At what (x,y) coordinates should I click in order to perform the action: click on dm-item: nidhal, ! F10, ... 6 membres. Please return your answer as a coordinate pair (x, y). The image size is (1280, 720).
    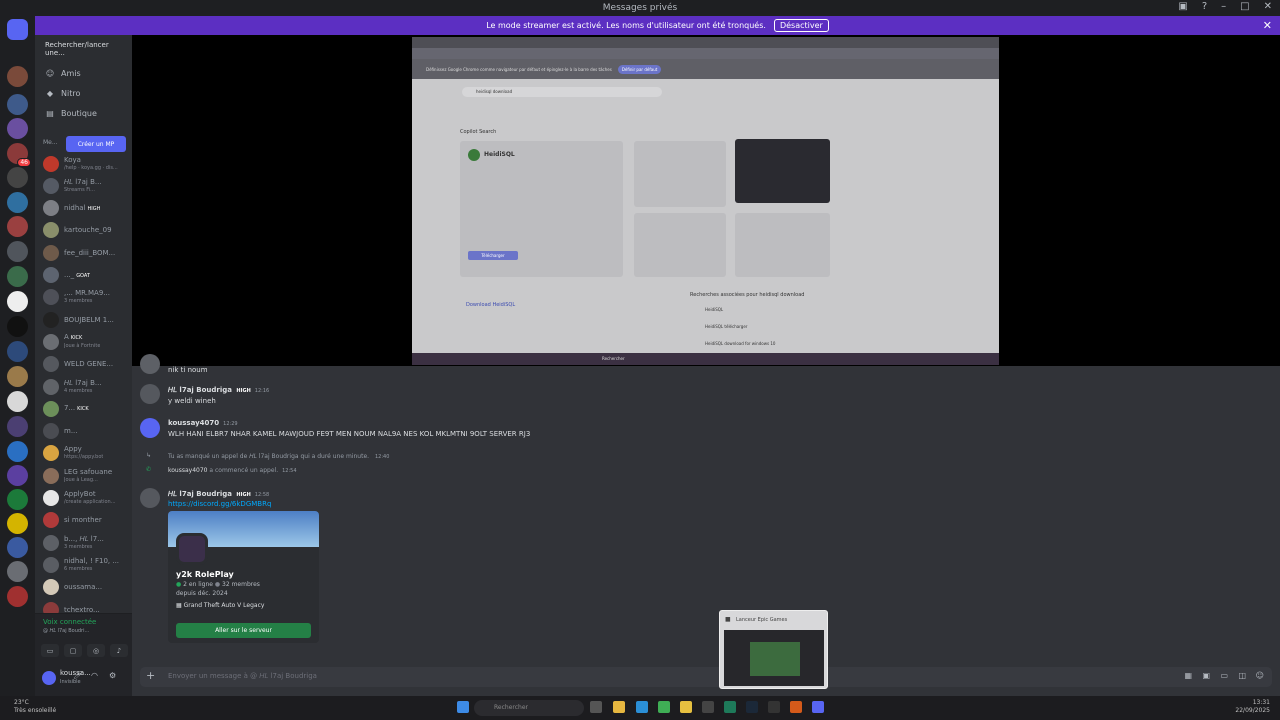
    Looking at the image, I should click on (84, 564).